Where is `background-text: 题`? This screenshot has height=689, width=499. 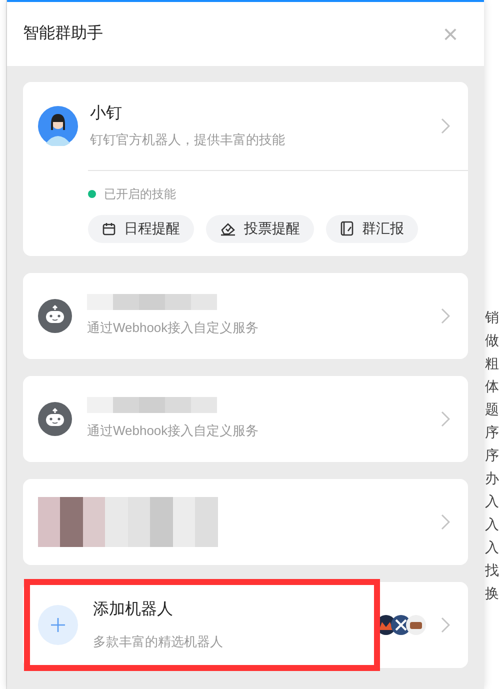
background-text: 题 is located at coordinates (492, 409).